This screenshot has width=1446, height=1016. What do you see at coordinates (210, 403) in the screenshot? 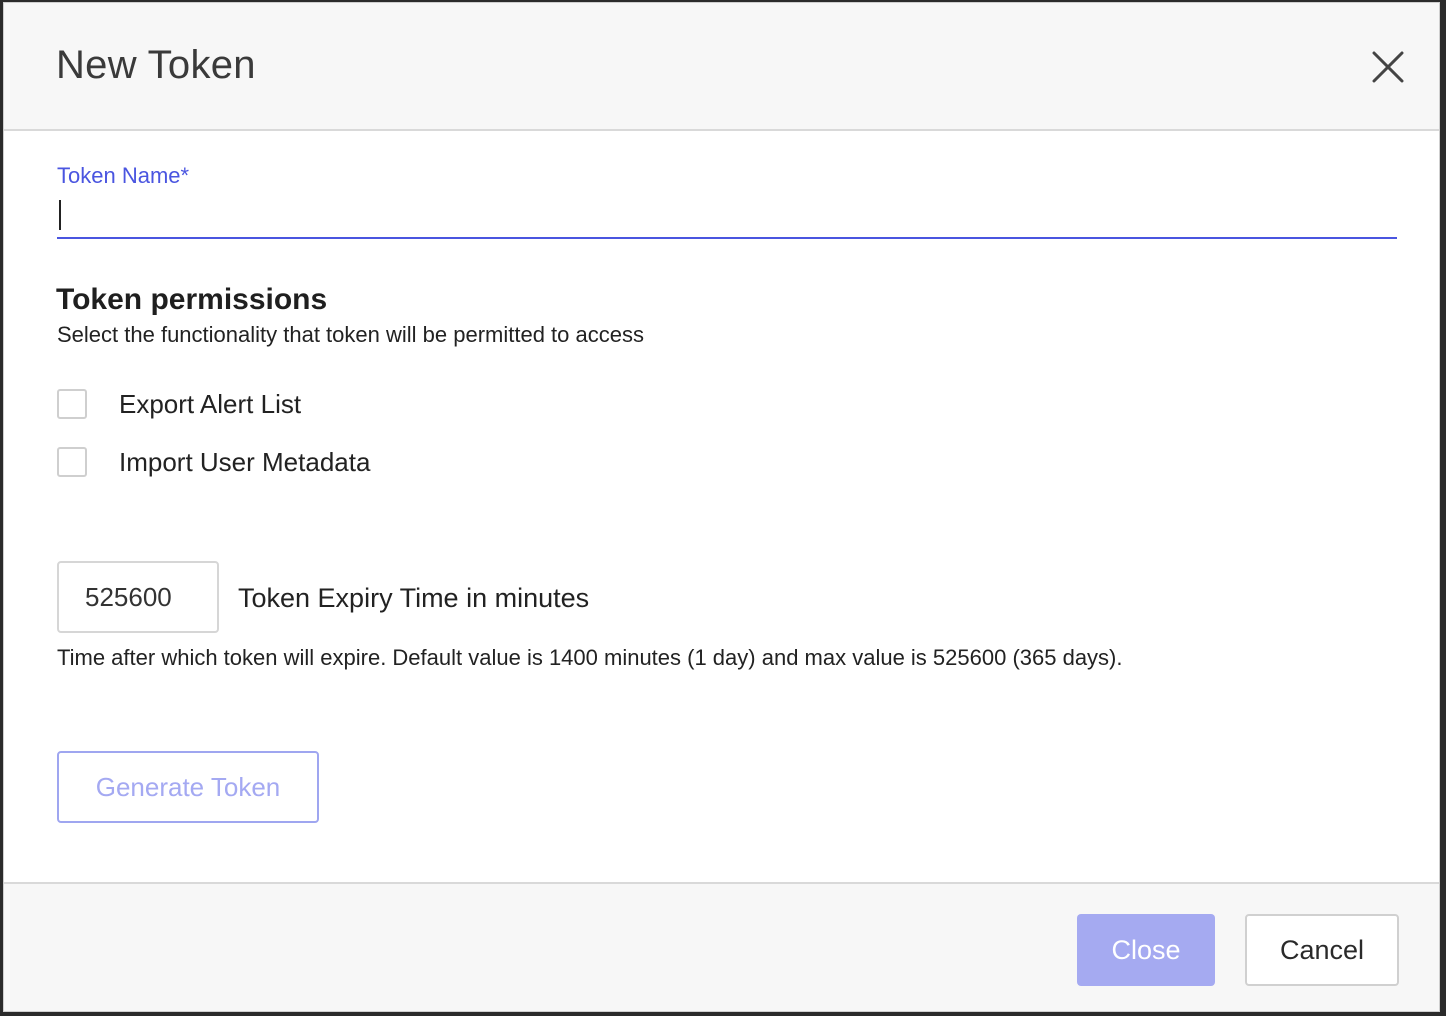
I see `export-alert-list-label: Export Alert List` at bounding box center [210, 403].